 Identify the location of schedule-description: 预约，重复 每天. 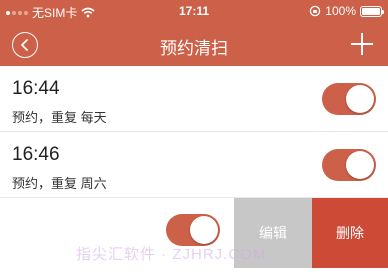
(59, 117).